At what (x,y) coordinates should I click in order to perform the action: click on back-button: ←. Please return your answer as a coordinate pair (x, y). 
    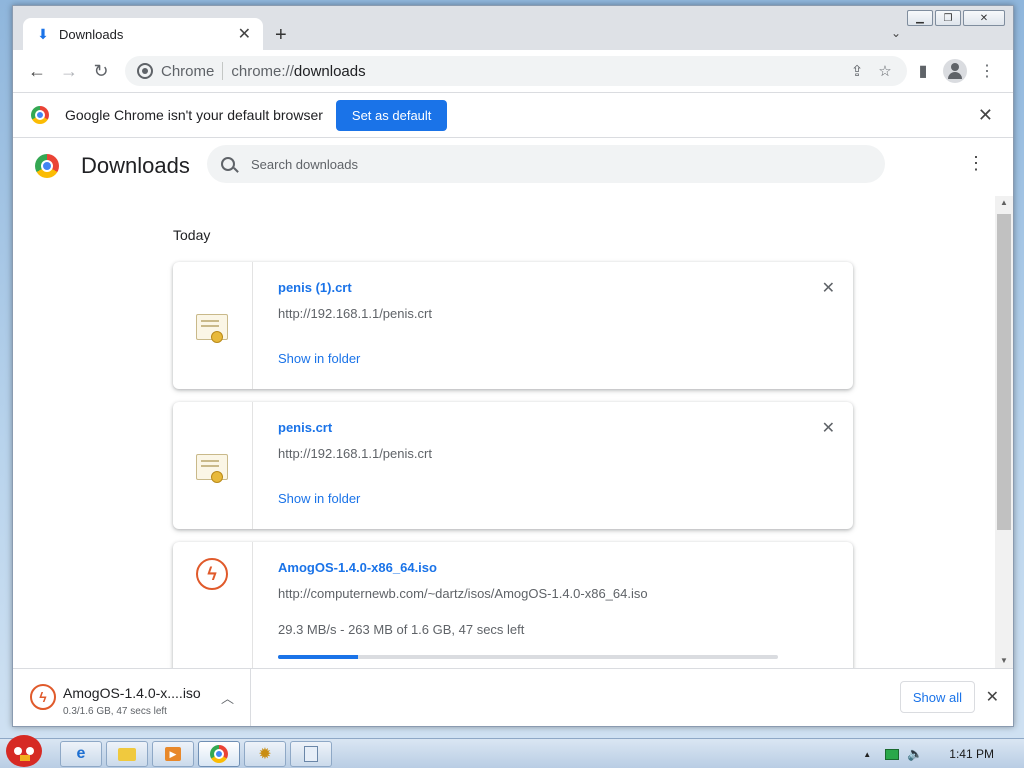
    Looking at the image, I should click on (37, 71).